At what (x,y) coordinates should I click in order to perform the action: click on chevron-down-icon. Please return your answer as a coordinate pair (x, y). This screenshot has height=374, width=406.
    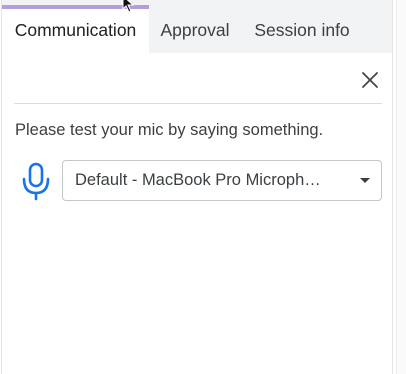
    Looking at the image, I should click on (365, 180).